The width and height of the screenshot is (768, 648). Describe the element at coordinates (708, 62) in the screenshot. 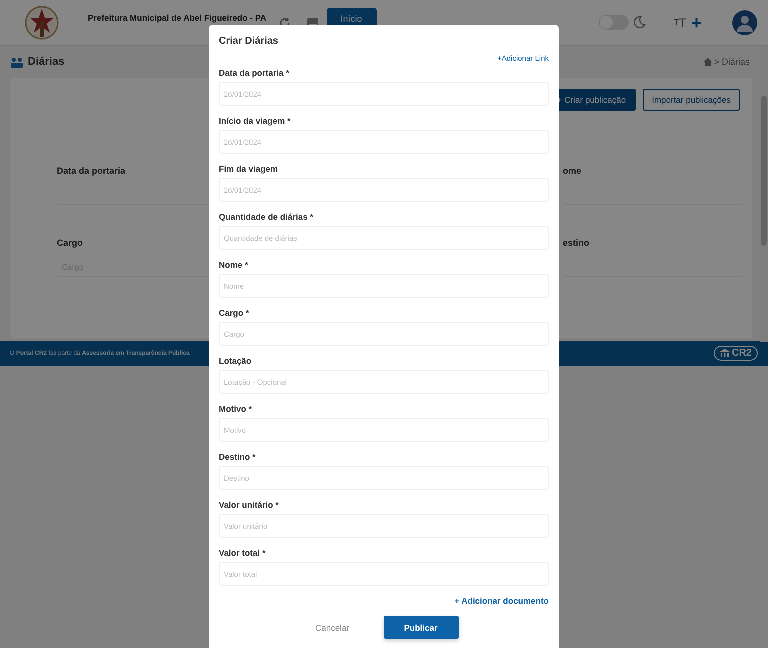

I see `home-icon` at that location.